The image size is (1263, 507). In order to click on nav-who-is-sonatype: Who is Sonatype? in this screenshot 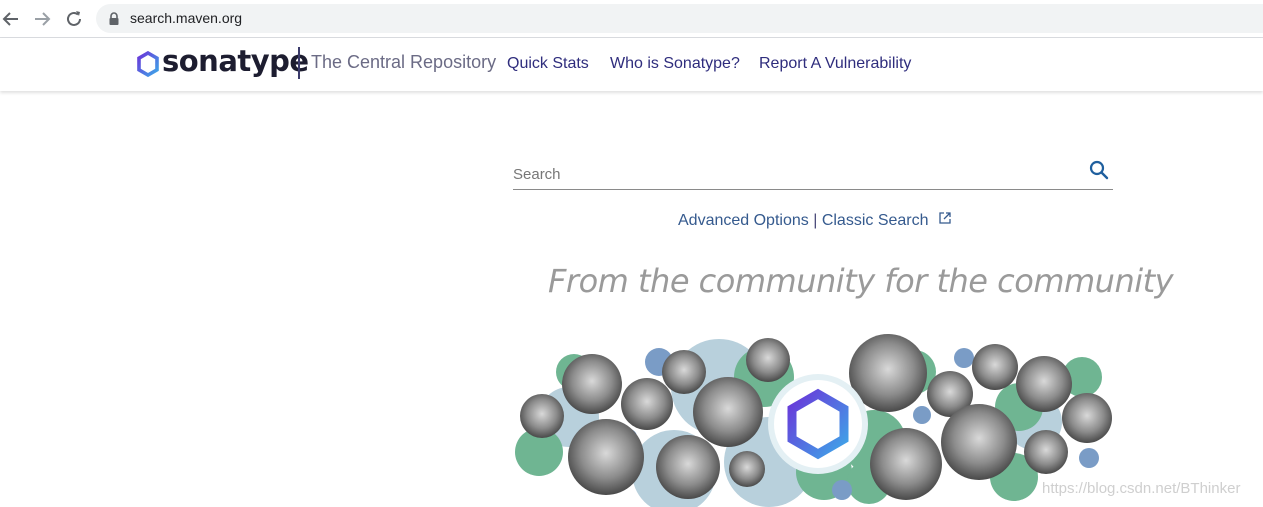, I will do `click(675, 64)`.